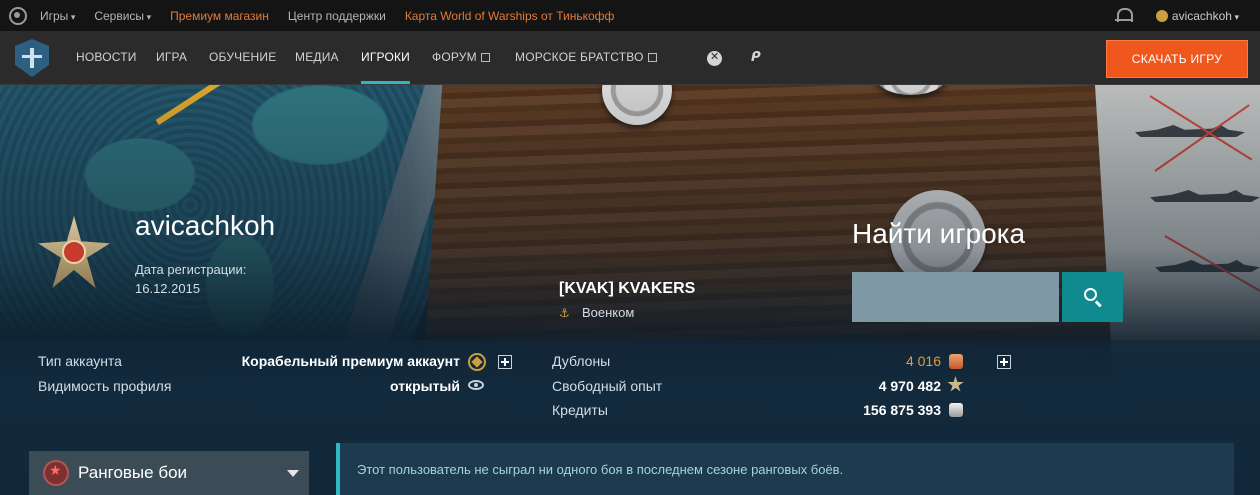 This screenshot has width=1260, height=495. Describe the element at coordinates (1177, 59) in the screenshot. I see `download-game-button: СКАЧАТЬ ИГРУ` at that location.